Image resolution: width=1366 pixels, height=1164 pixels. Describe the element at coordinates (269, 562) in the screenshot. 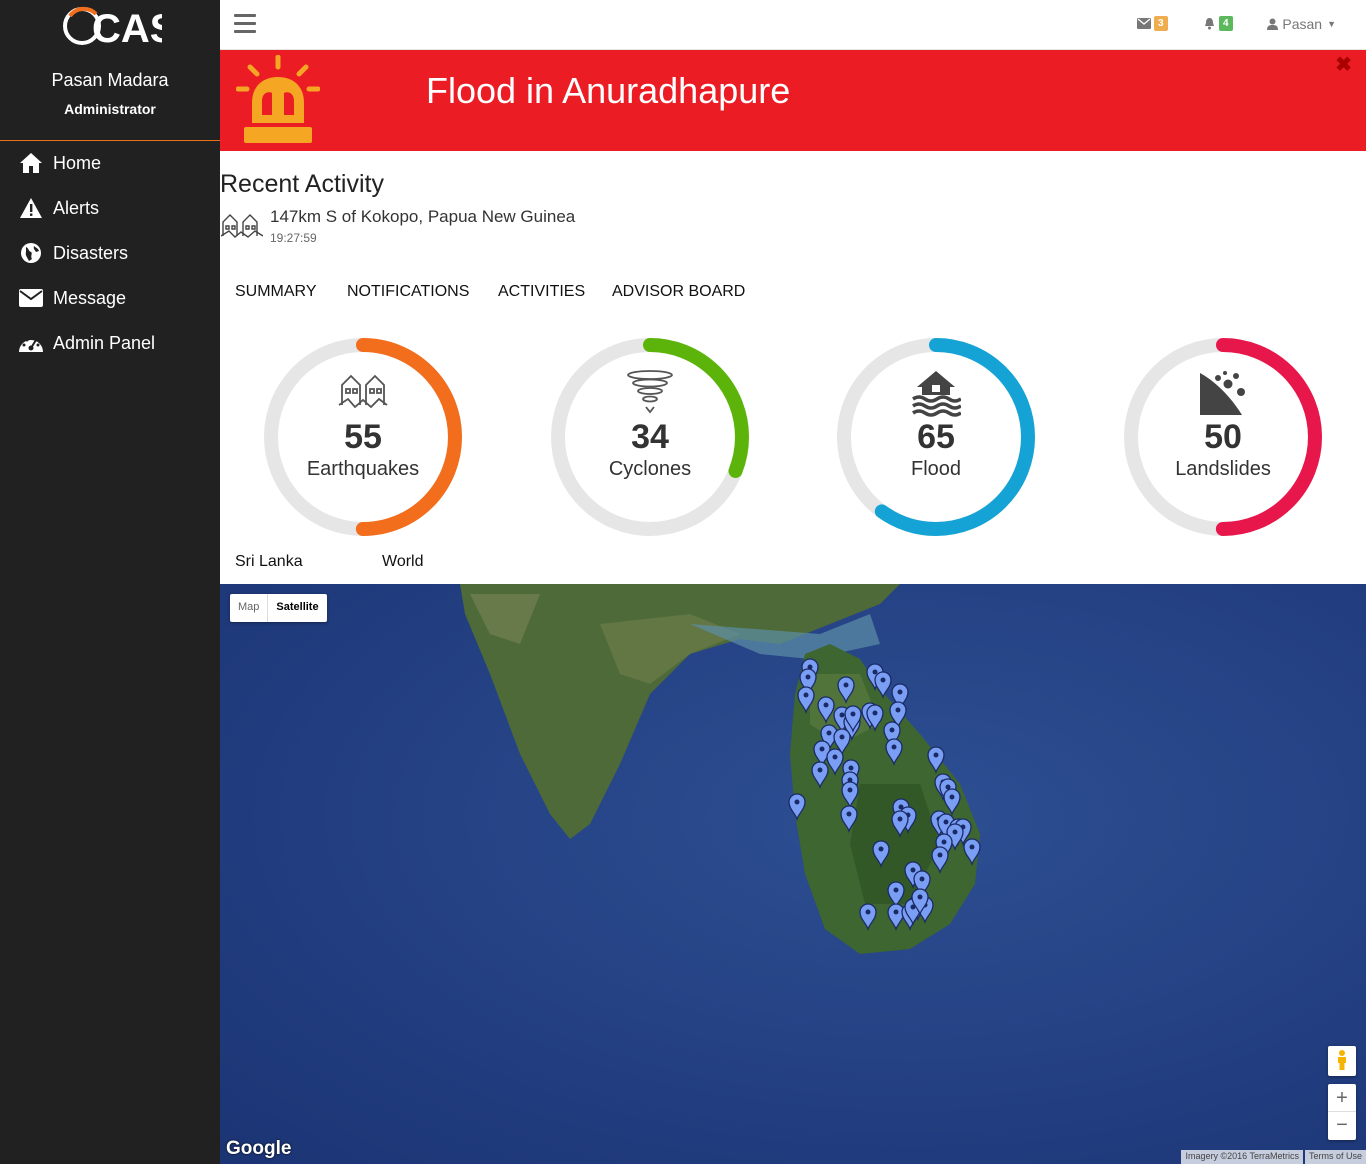

I see `scope-sri-lanka: Sri Lanka` at that location.